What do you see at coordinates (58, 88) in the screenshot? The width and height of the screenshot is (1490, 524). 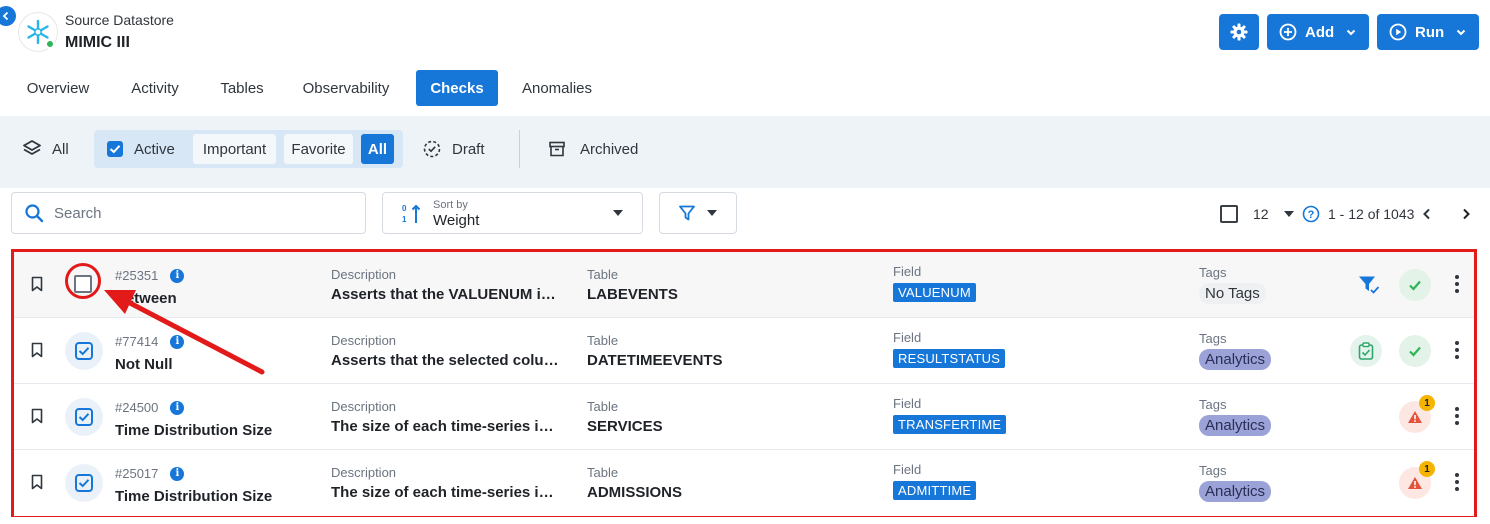 I see `tab-overview: Overview` at bounding box center [58, 88].